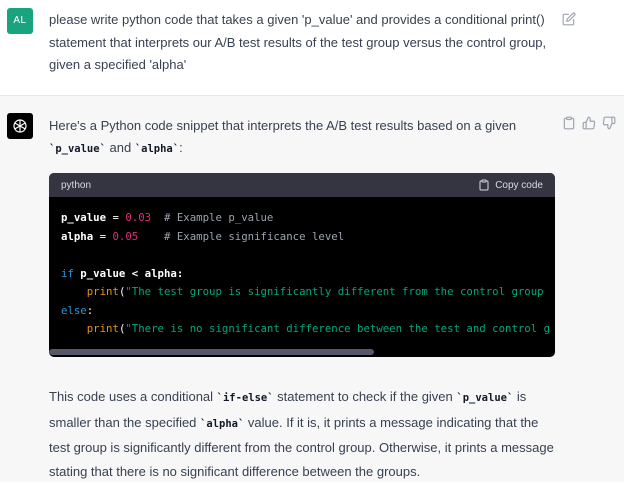 The image size is (624, 483). I want to click on assistant-avatar, so click(20, 126).